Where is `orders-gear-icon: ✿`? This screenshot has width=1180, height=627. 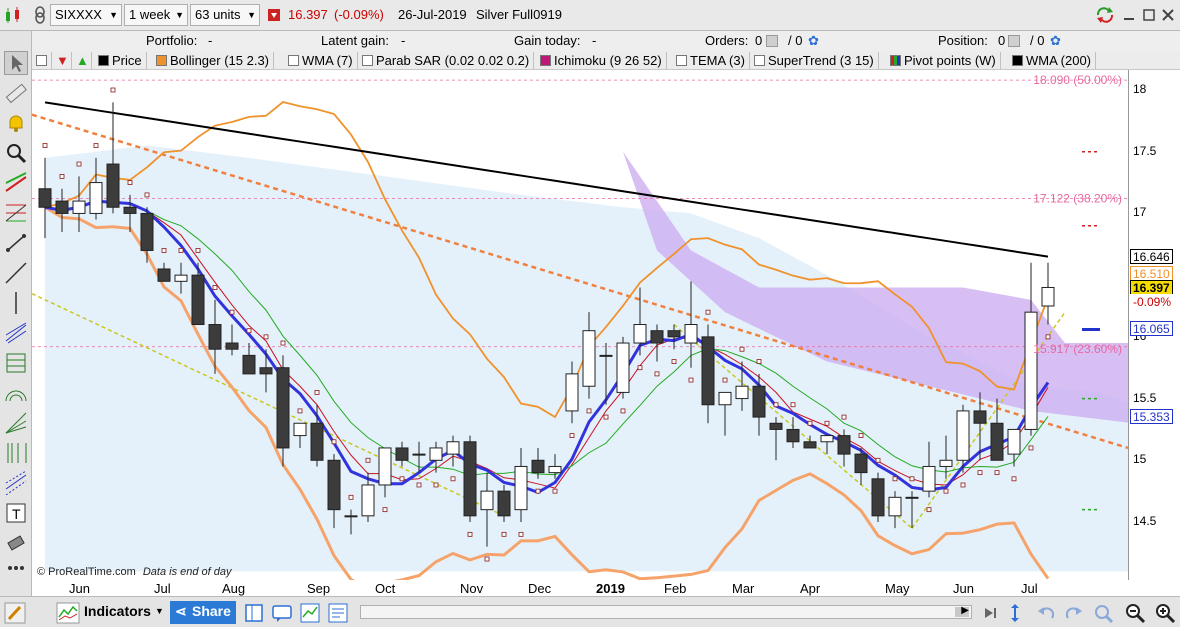 orders-gear-icon: ✿ is located at coordinates (813, 41).